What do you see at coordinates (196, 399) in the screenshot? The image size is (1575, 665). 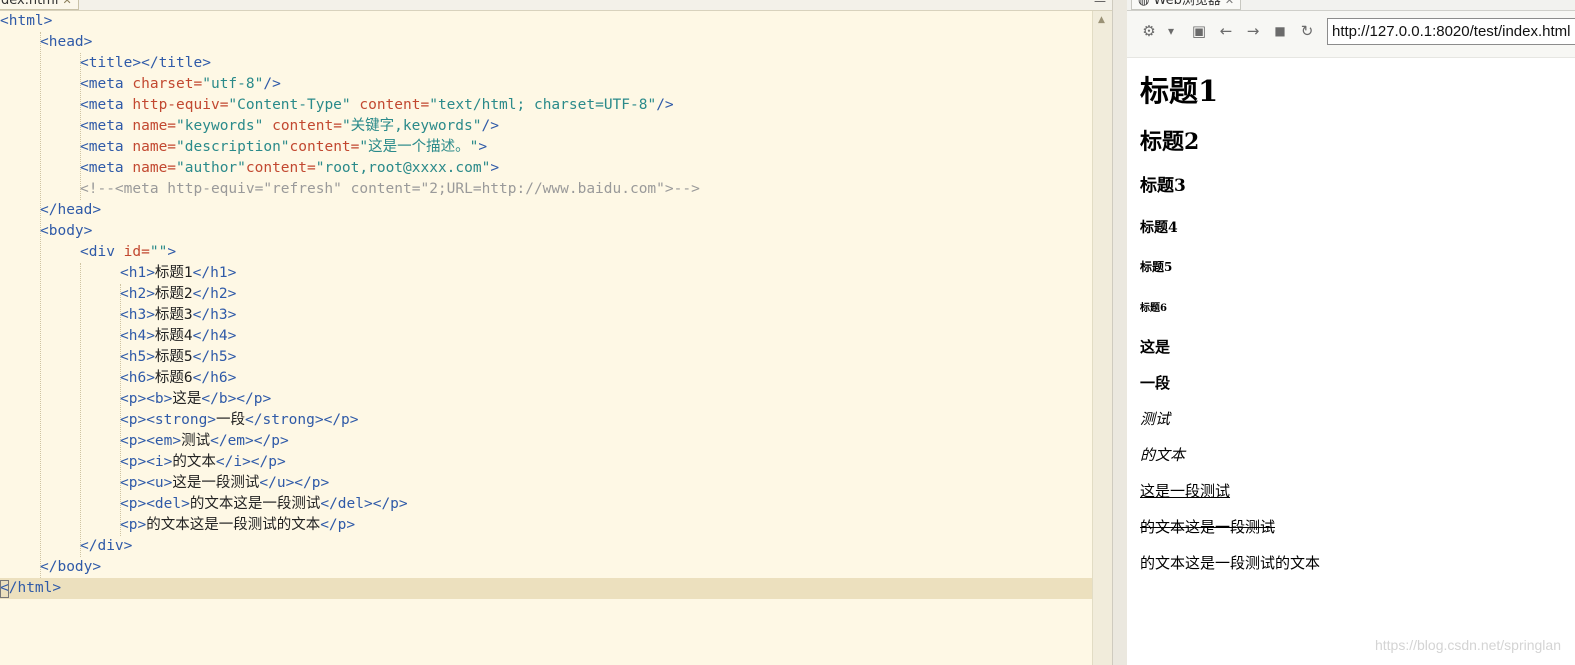 I see `code-line: <p><b>这是</b></p>` at bounding box center [196, 399].